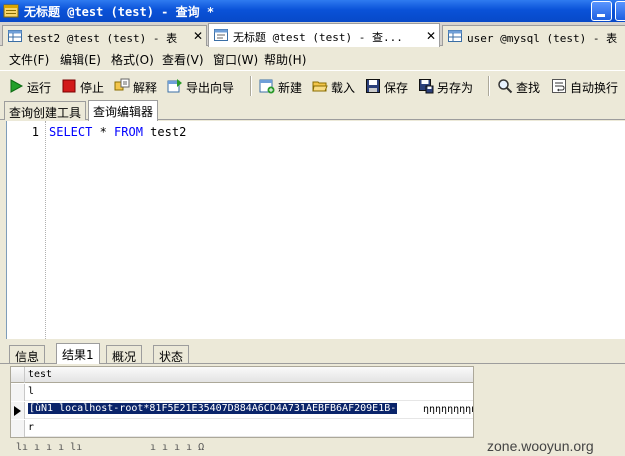 This screenshot has height=456, width=625. What do you see at coordinates (235, 59) in the screenshot?
I see `menu-window: 窗口(W)` at bounding box center [235, 59].